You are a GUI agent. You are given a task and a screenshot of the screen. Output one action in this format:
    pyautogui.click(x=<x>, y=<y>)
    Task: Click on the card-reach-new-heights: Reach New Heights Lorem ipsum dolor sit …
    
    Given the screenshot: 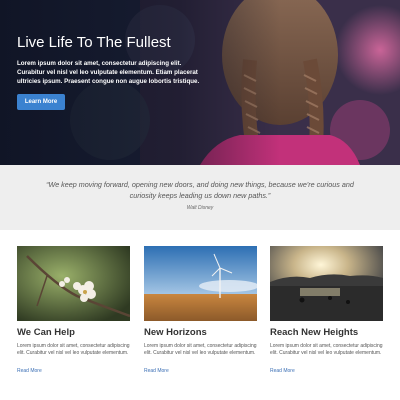 What is the action you would take?
    pyautogui.click(x=327, y=310)
    